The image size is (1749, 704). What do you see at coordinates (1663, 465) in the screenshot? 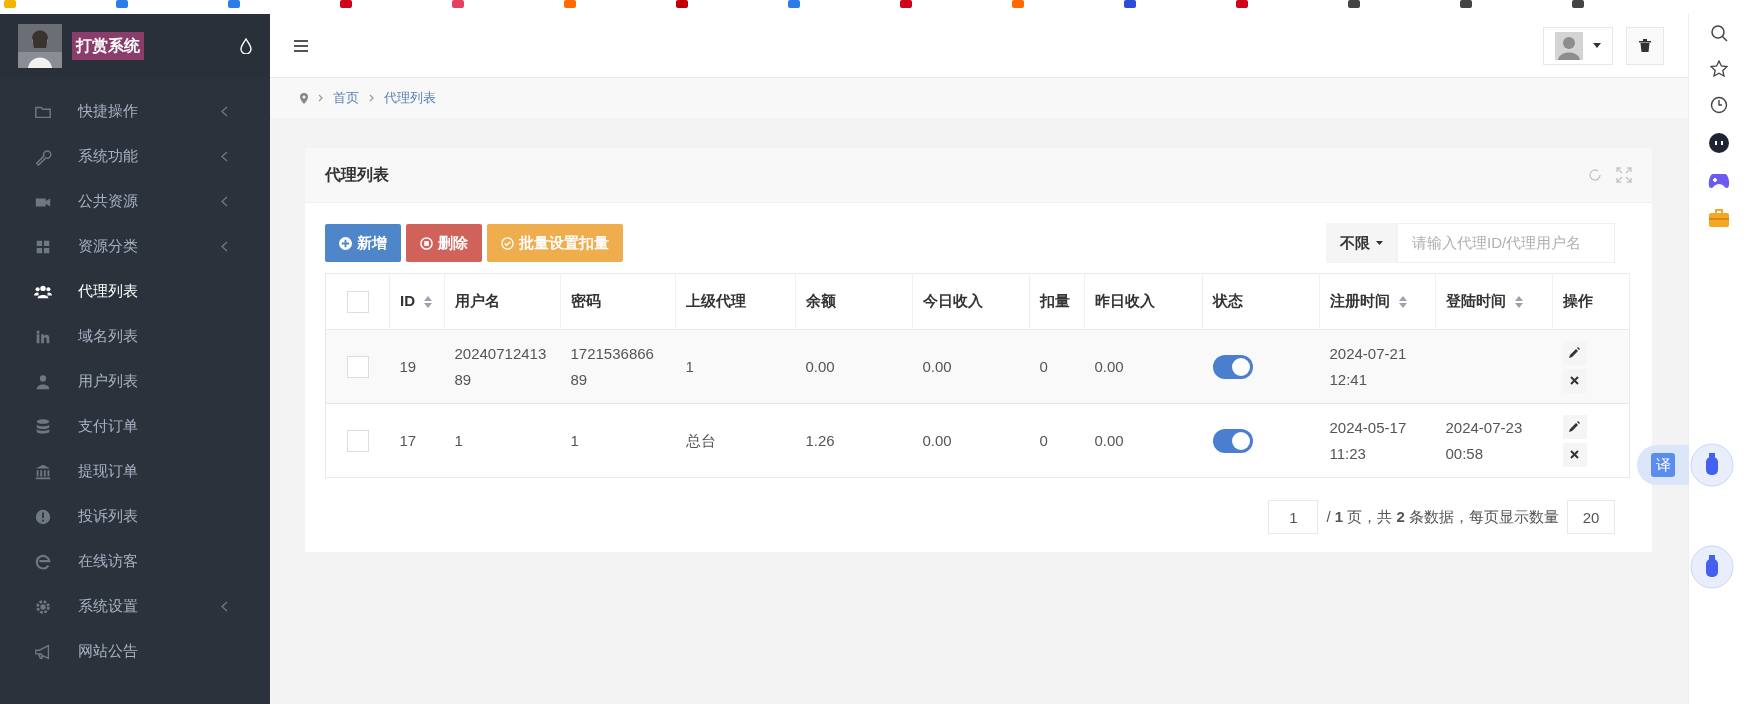
I see `translate-button: 译` at bounding box center [1663, 465].